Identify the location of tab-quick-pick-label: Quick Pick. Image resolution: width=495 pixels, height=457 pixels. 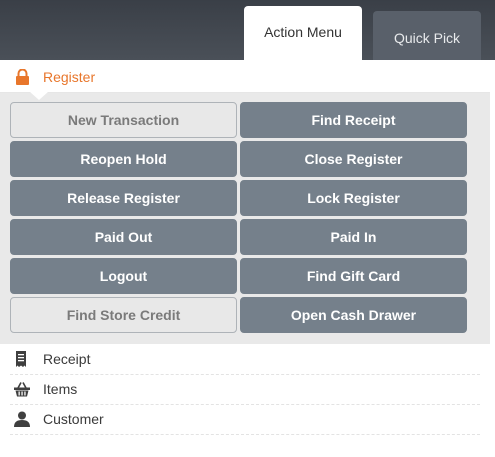
(427, 37).